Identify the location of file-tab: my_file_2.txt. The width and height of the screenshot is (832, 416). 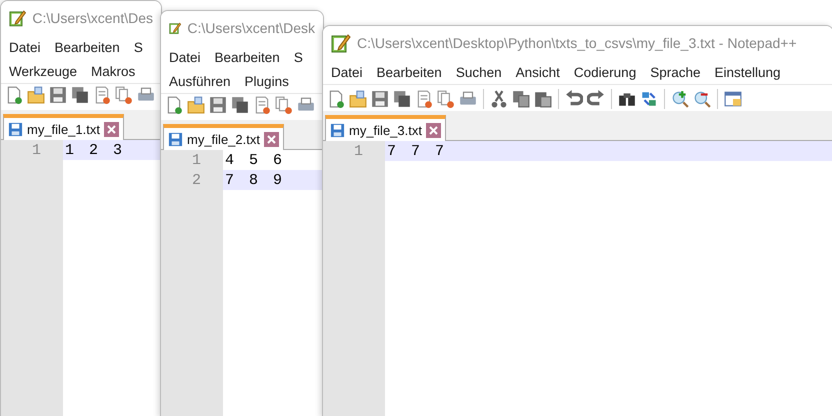
(223, 137).